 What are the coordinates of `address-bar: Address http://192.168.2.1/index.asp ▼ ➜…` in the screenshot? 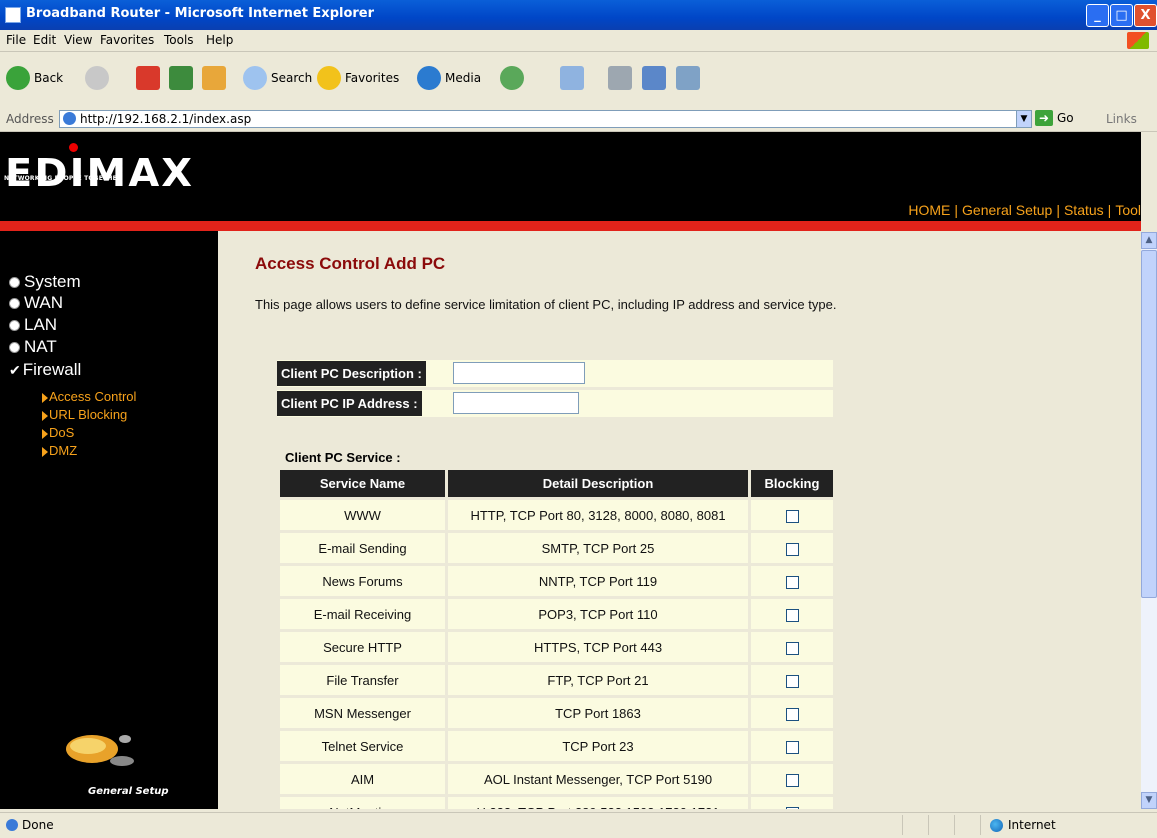 It's located at (578, 119).